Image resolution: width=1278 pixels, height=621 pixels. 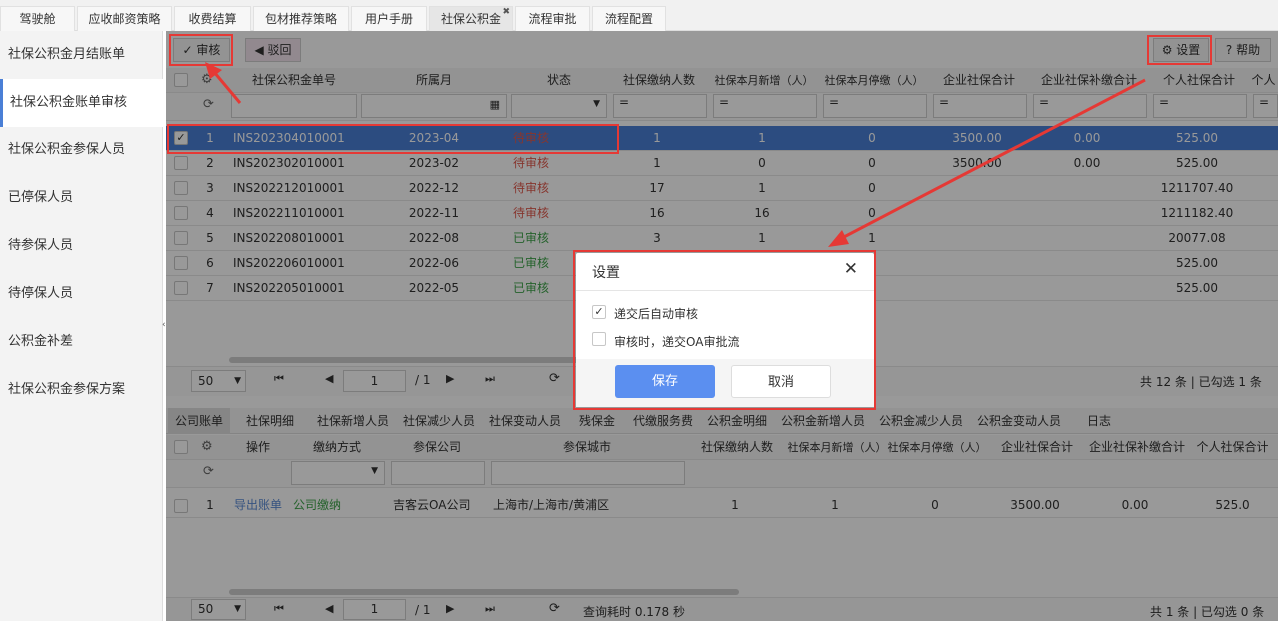 I want to click on arrowhead-dialog, so click(x=838, y=238).